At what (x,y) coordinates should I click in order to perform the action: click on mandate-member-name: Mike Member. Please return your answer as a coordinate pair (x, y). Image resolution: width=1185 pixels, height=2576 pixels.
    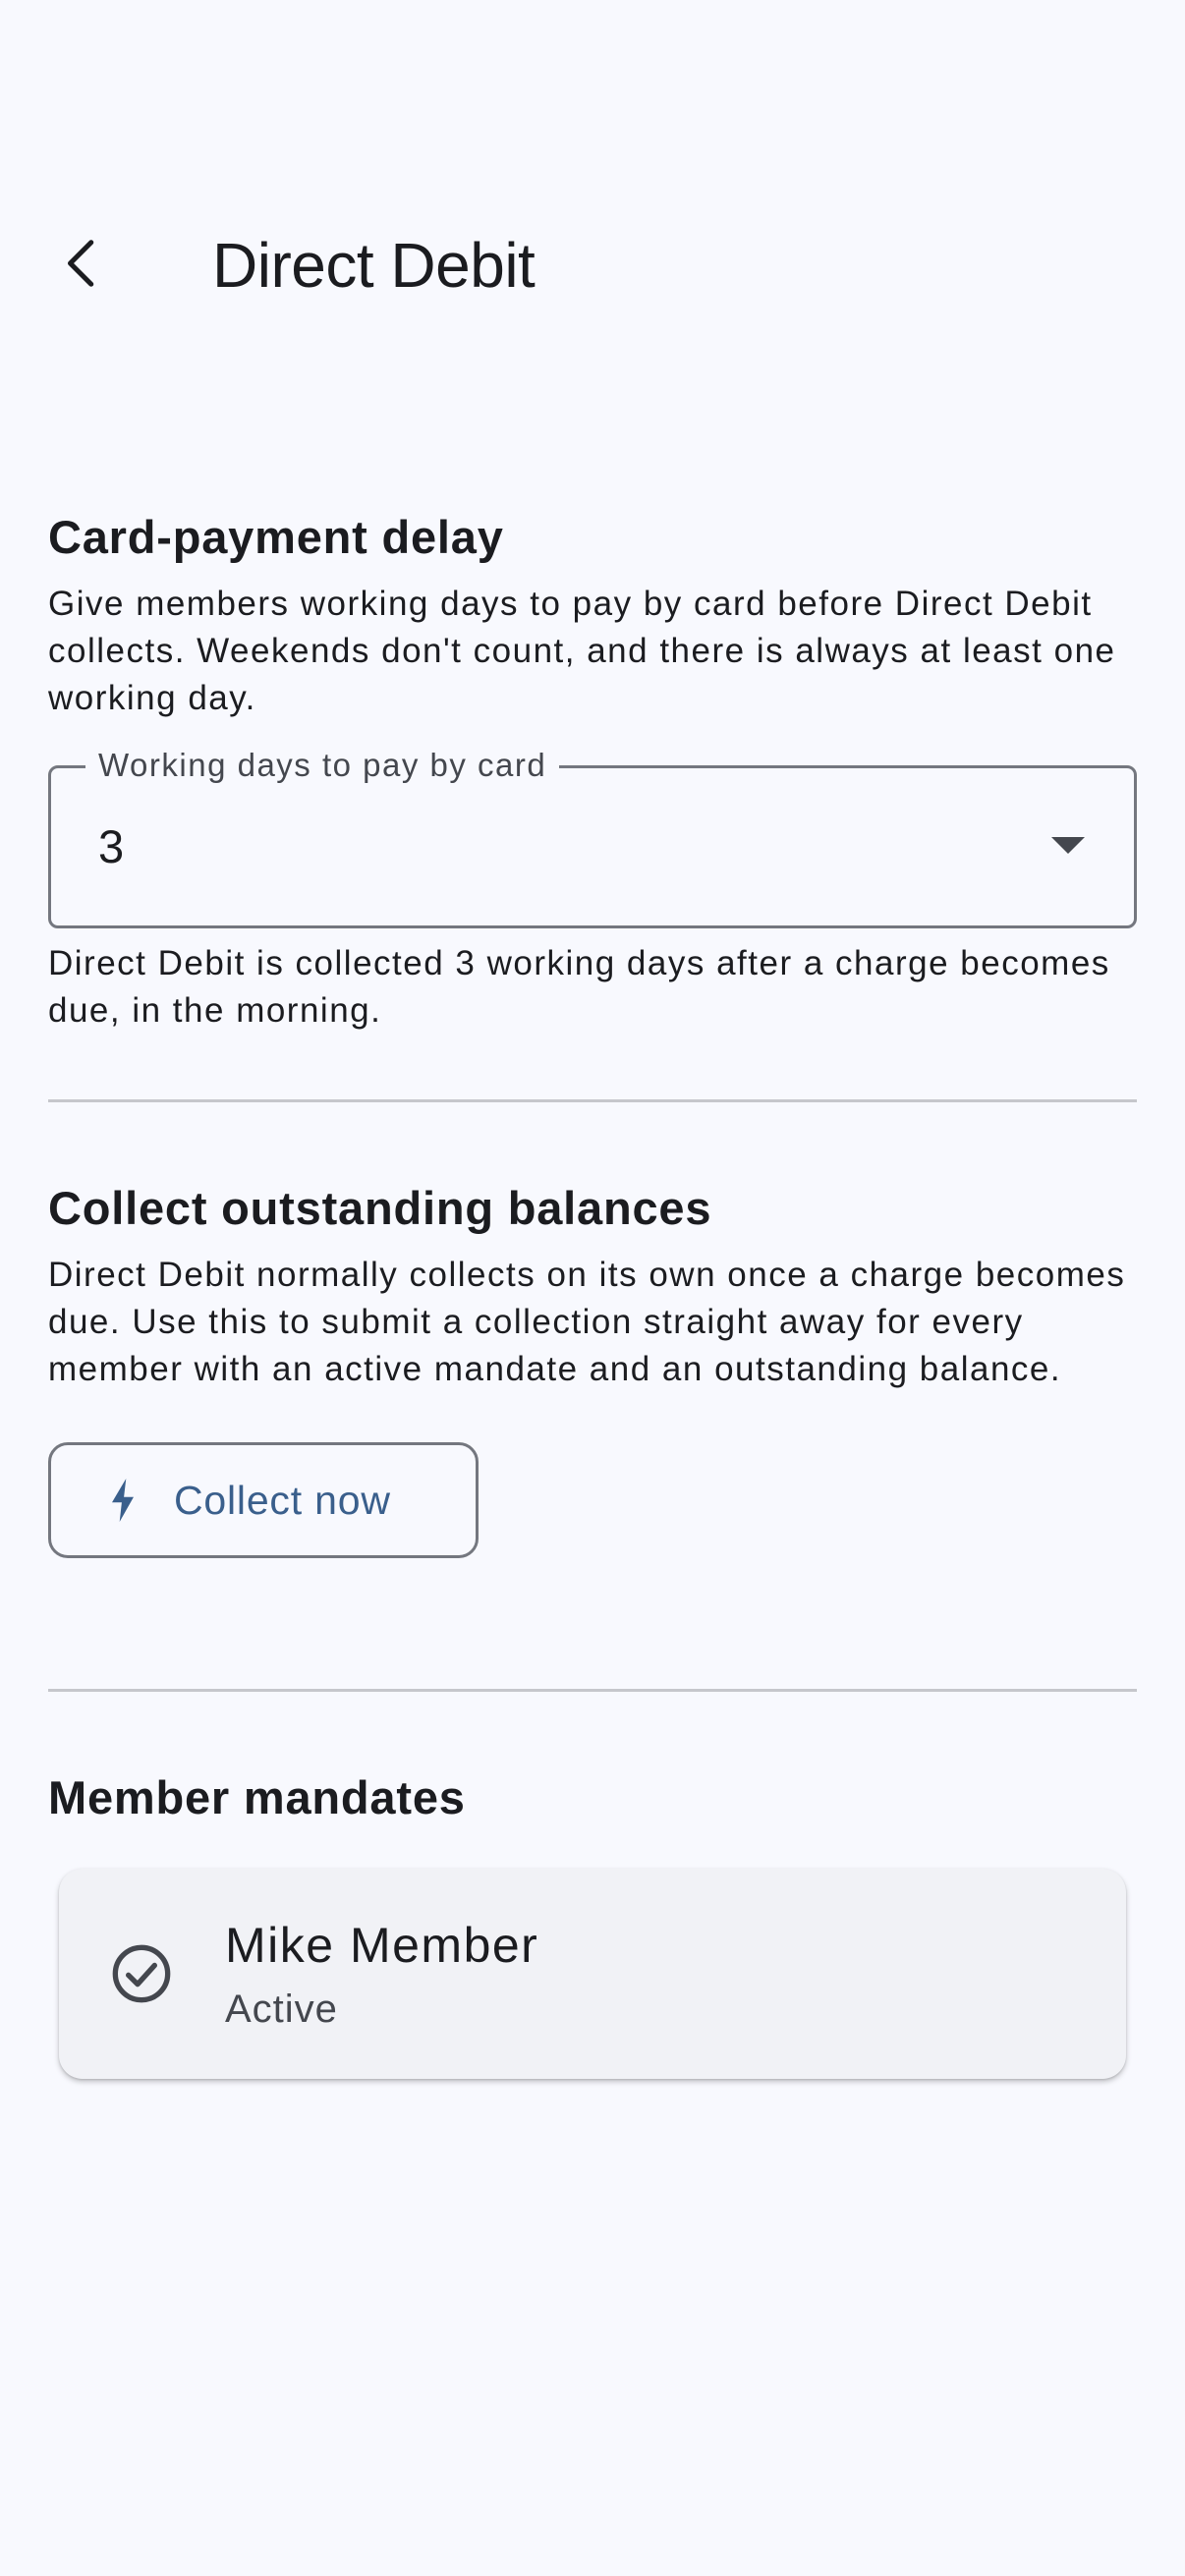
    Looking at the image, I should click on (382, 1945).